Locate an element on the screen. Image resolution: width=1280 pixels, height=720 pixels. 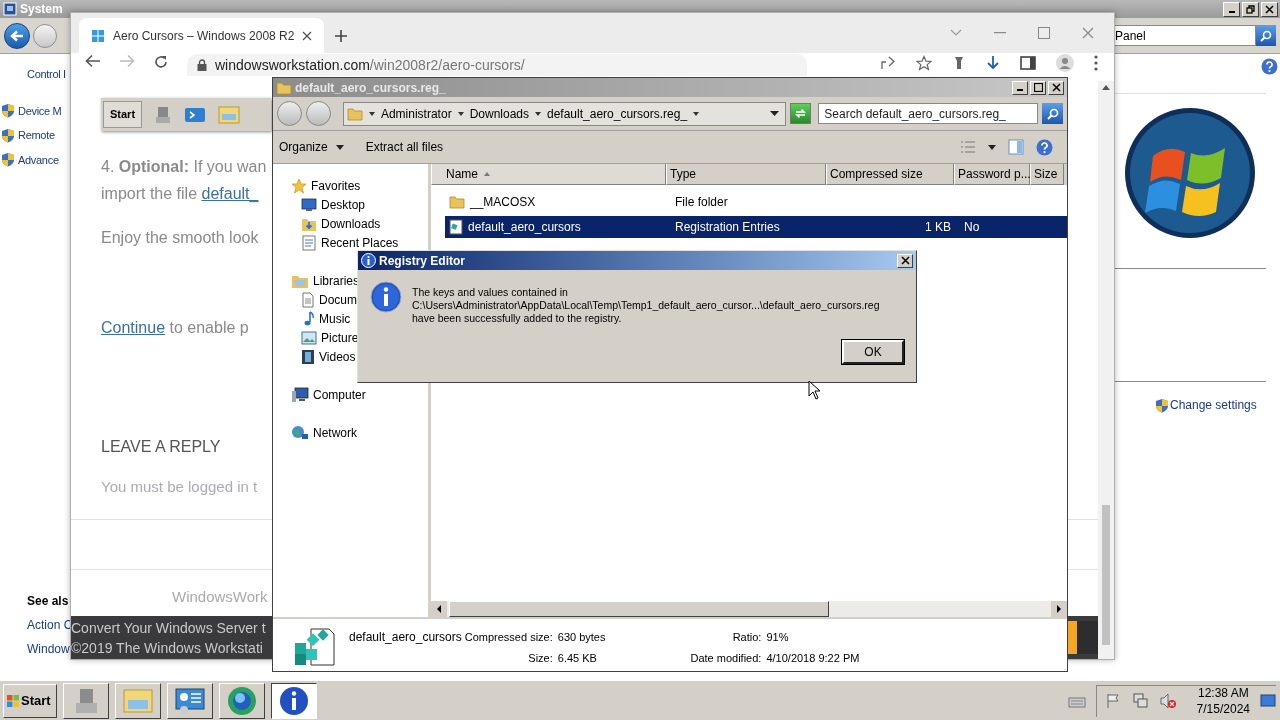
detail-value: 91% is located at coordinates (778, 637).